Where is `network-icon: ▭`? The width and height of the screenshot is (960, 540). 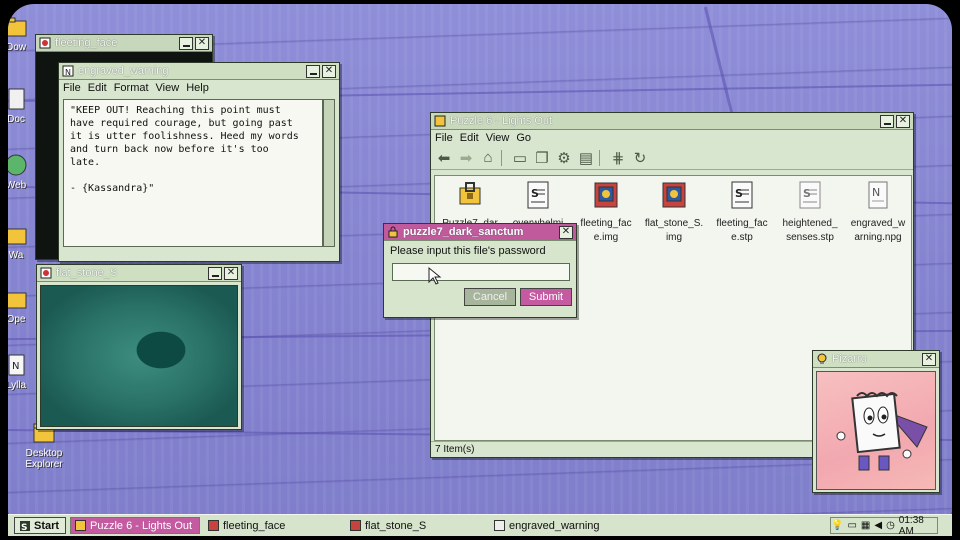 network-icon: ▭ is located at coordinates (851, 525).